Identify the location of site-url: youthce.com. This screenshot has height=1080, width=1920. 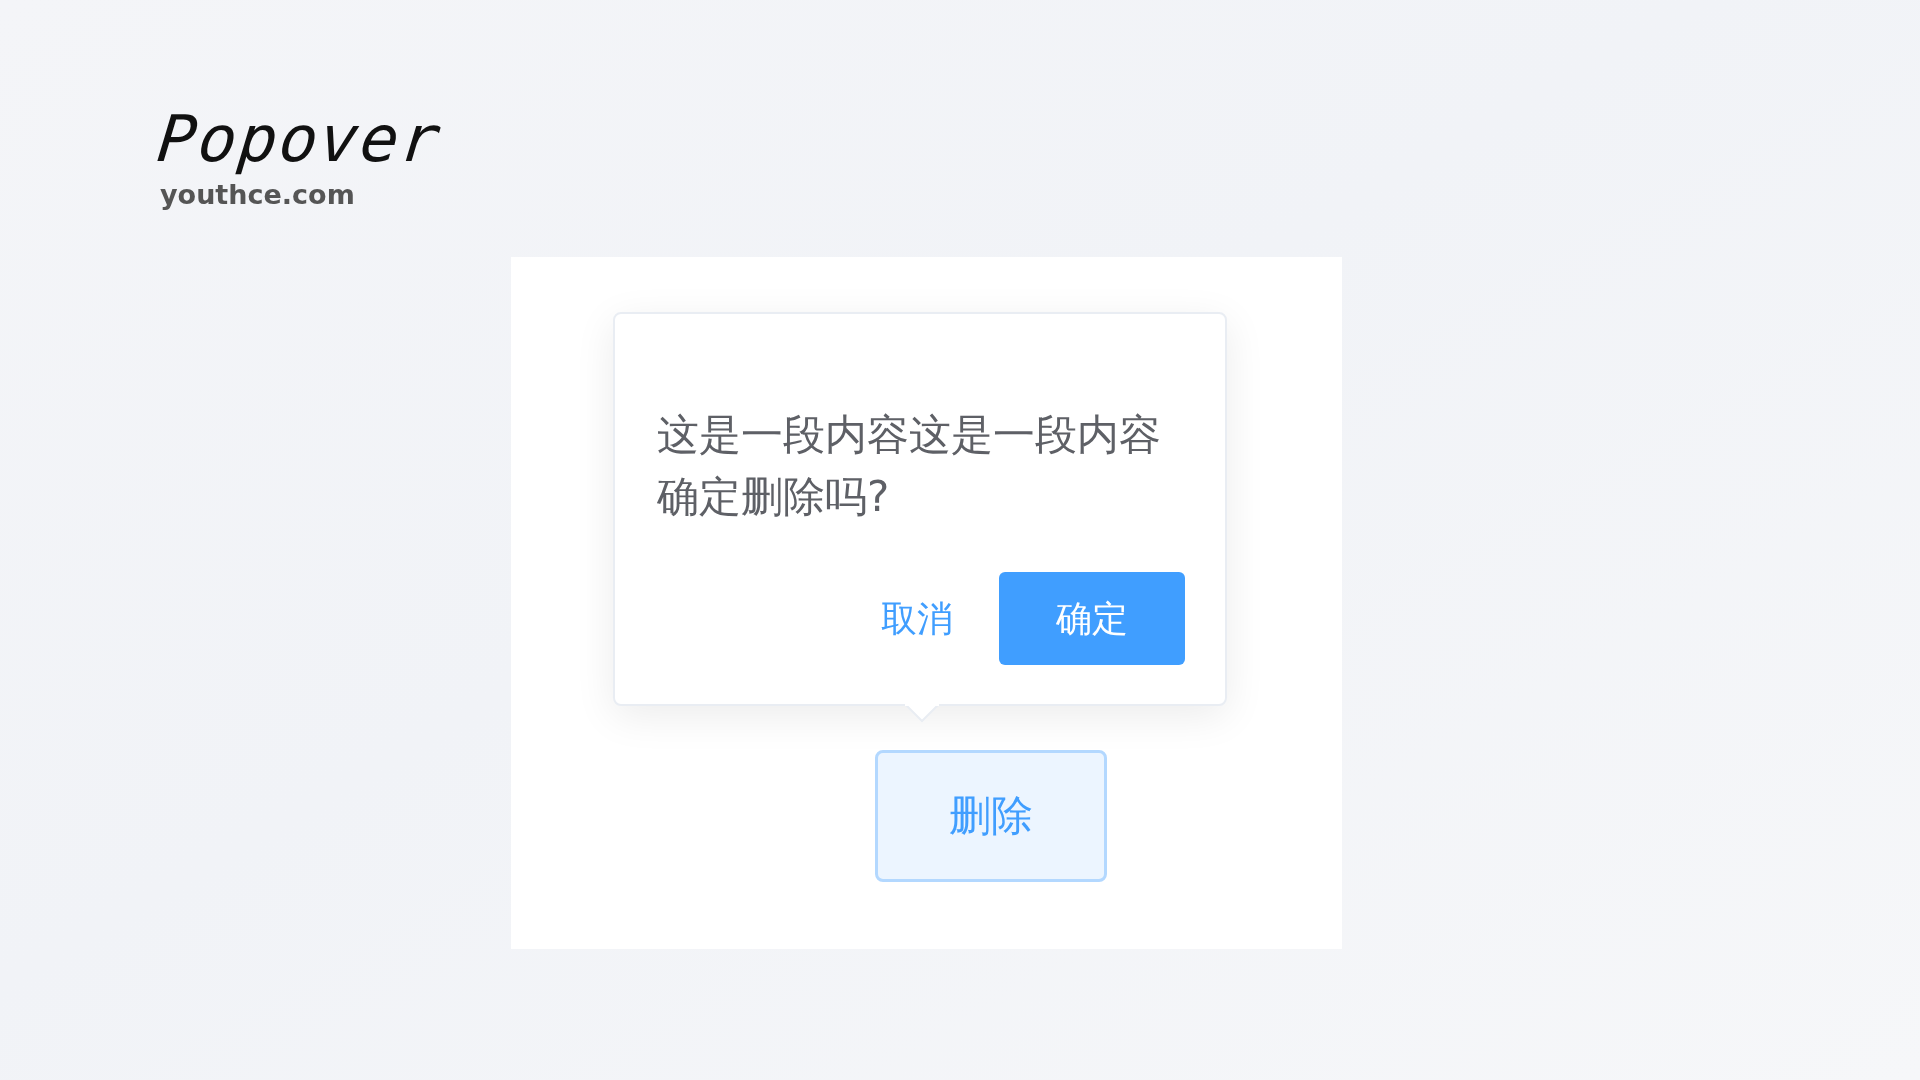
(257, 195).